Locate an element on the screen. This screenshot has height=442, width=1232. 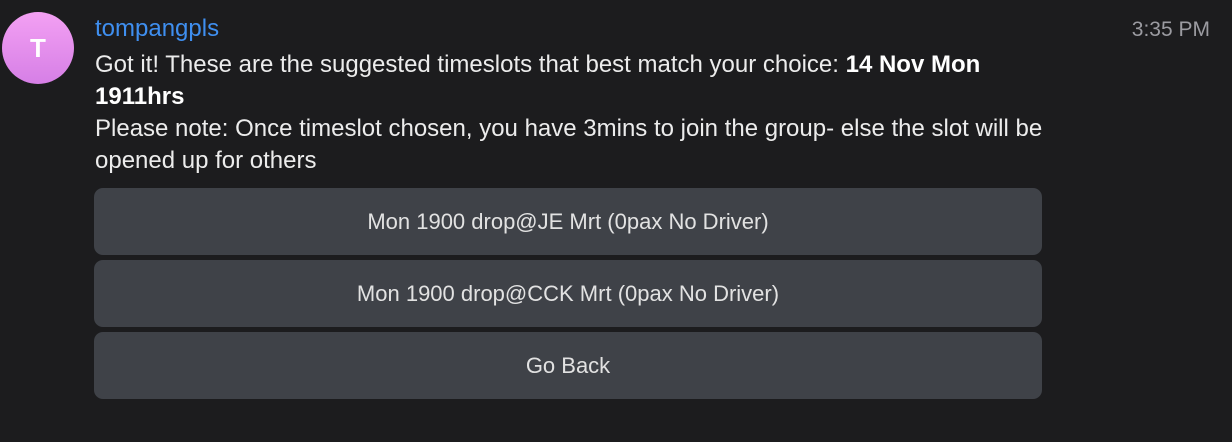
sender-name: tompangpls is located at coordinates (157, 29).